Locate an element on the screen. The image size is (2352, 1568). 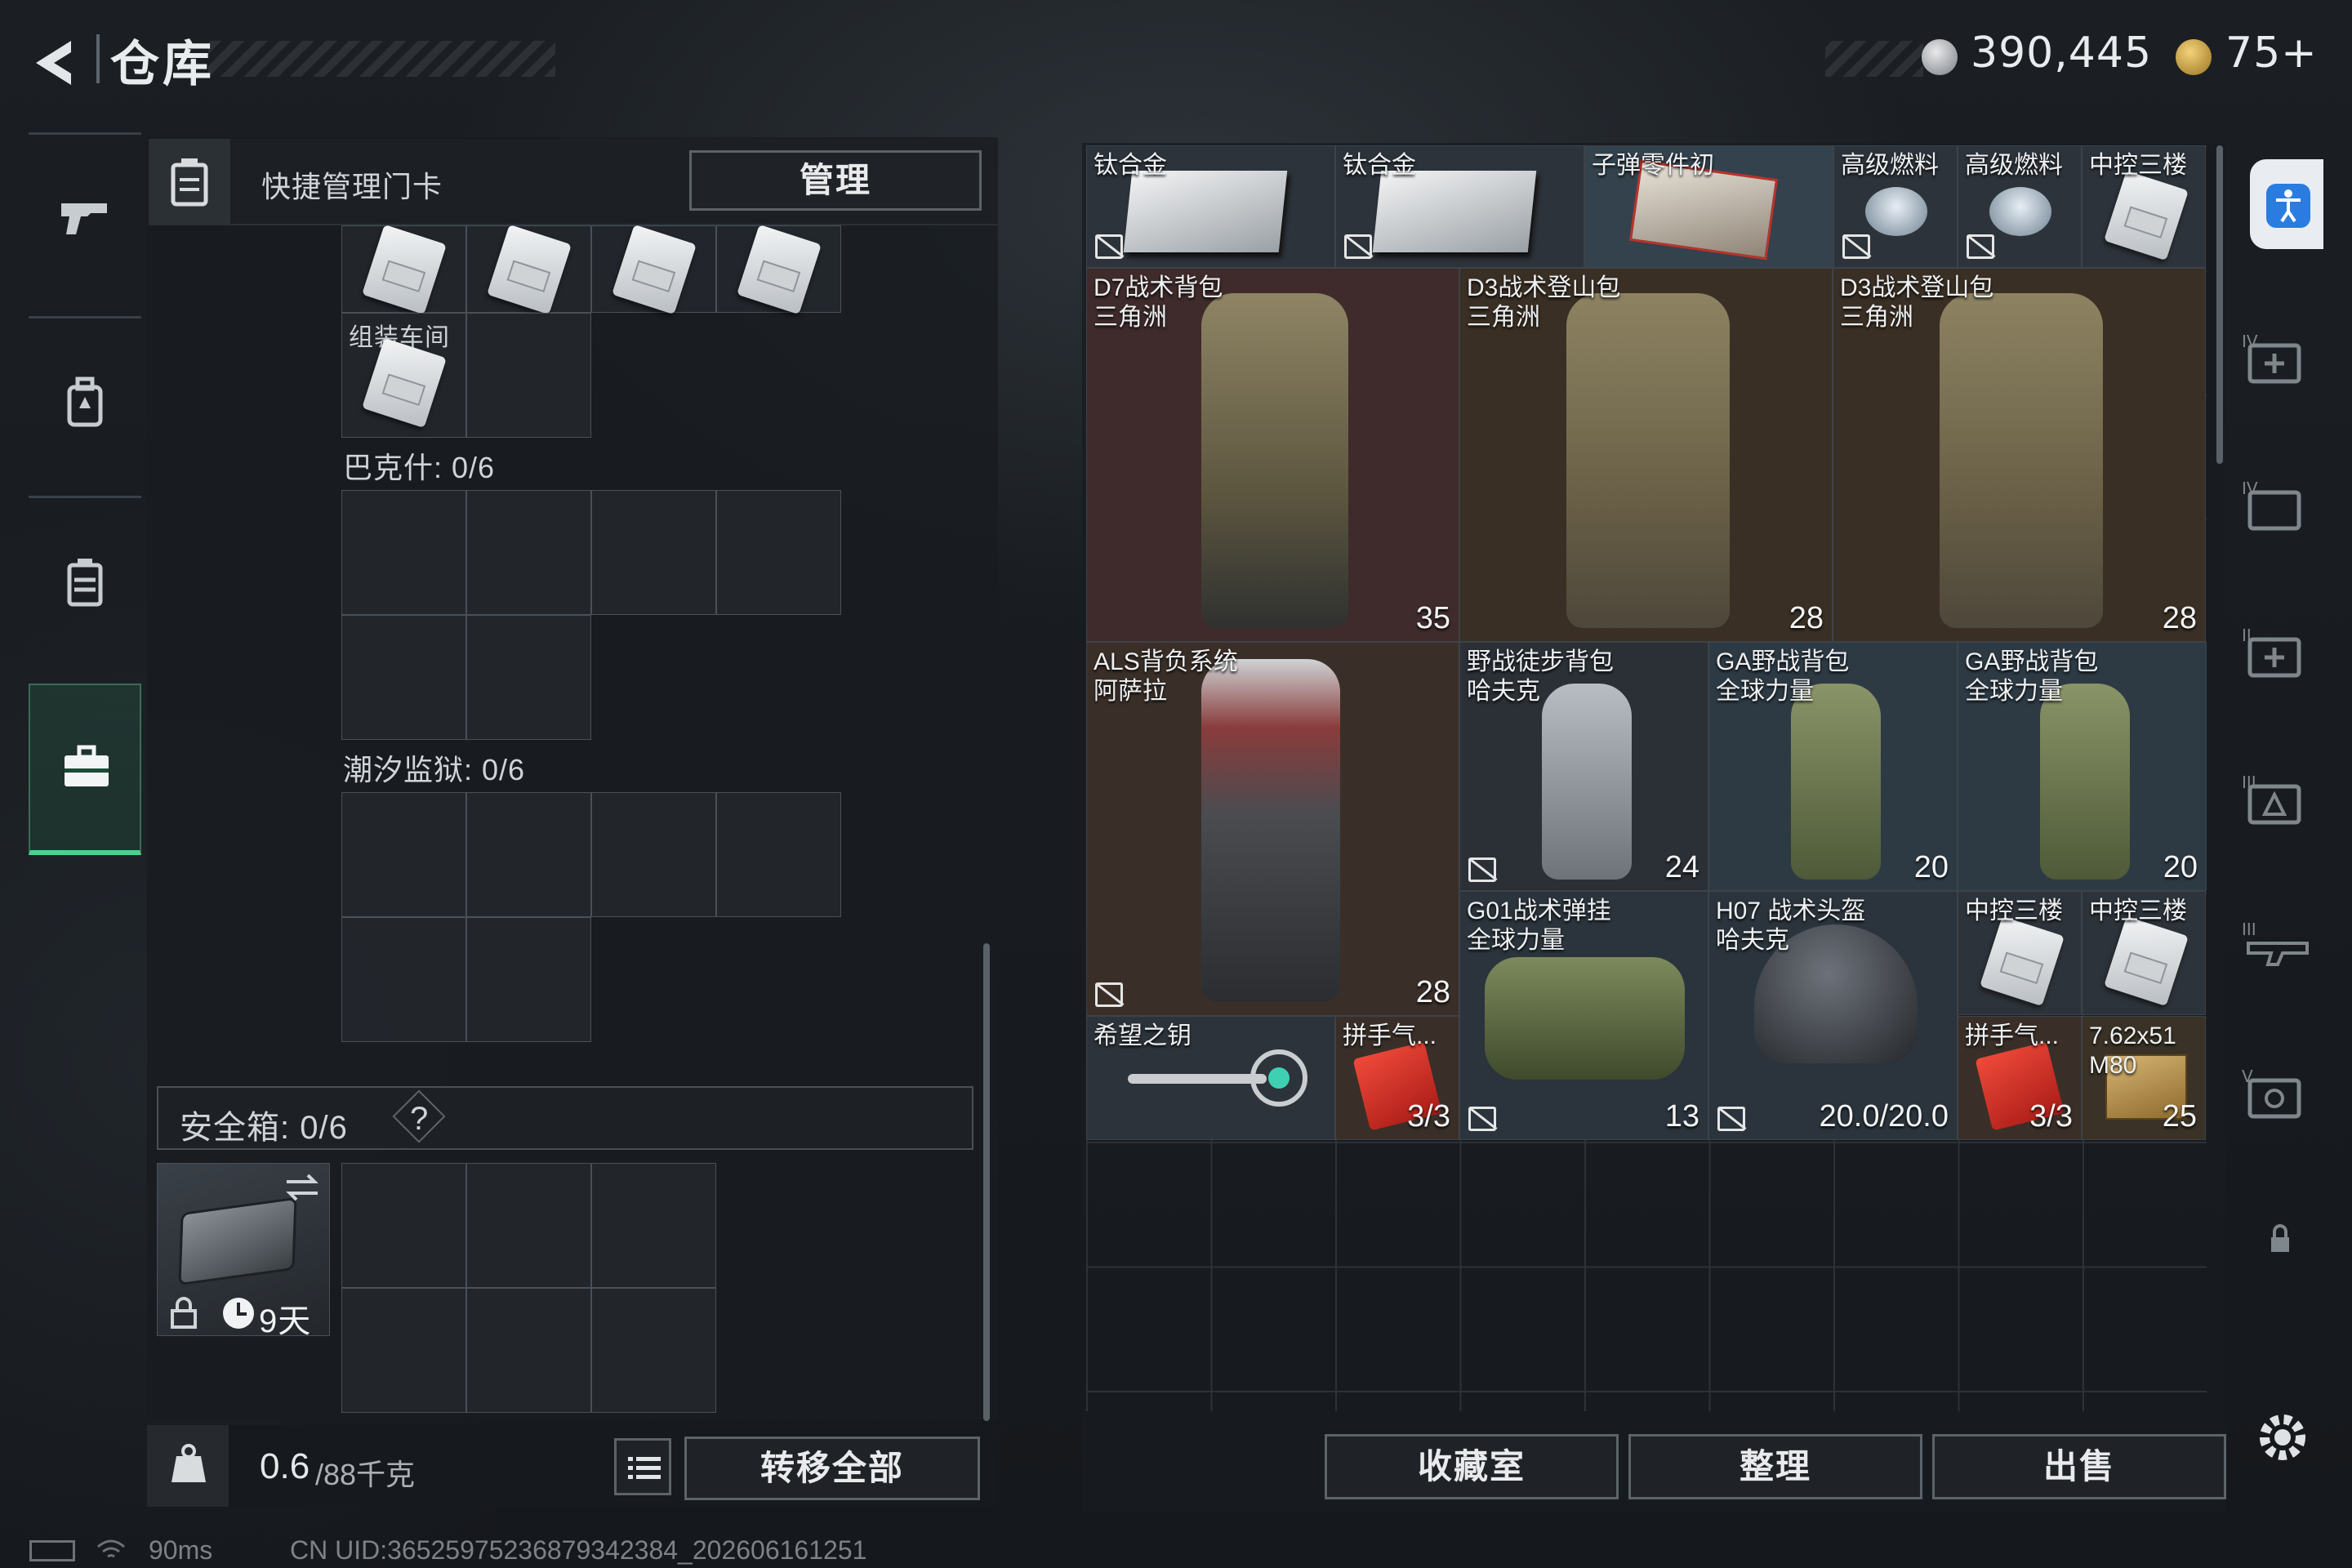
item-count: 35 is located at coordinates (1432, 618).